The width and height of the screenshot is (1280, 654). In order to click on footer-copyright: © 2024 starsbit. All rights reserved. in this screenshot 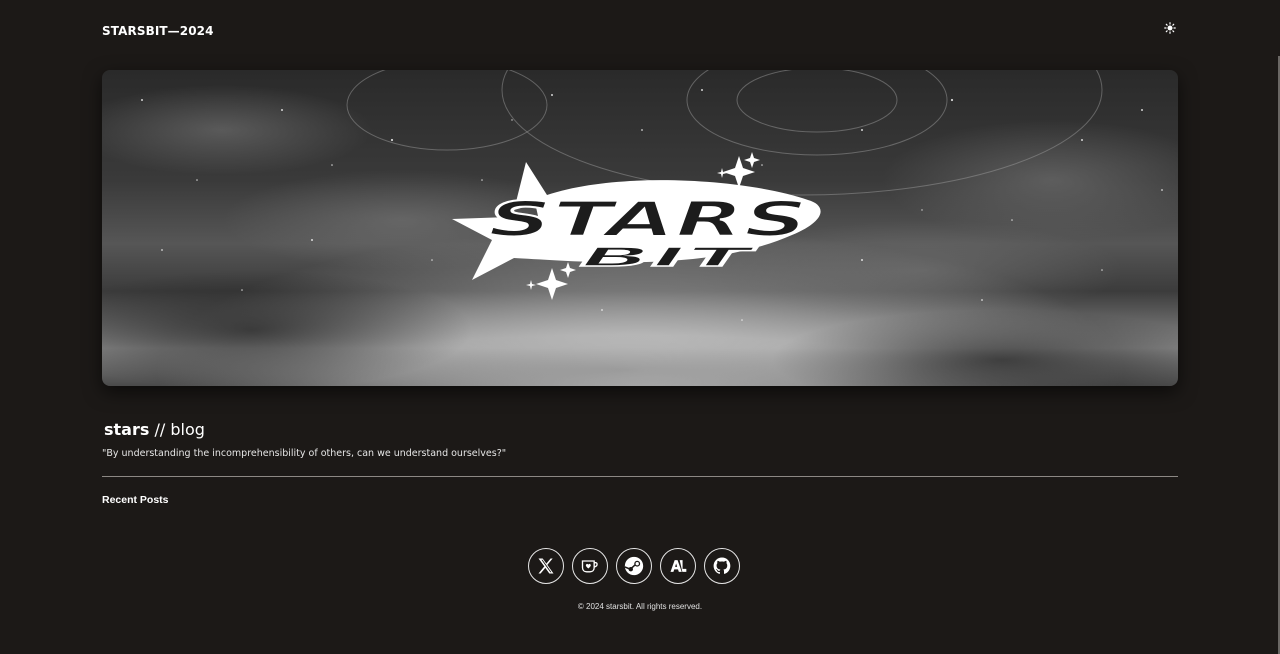, I will do `click(640, 606)`.